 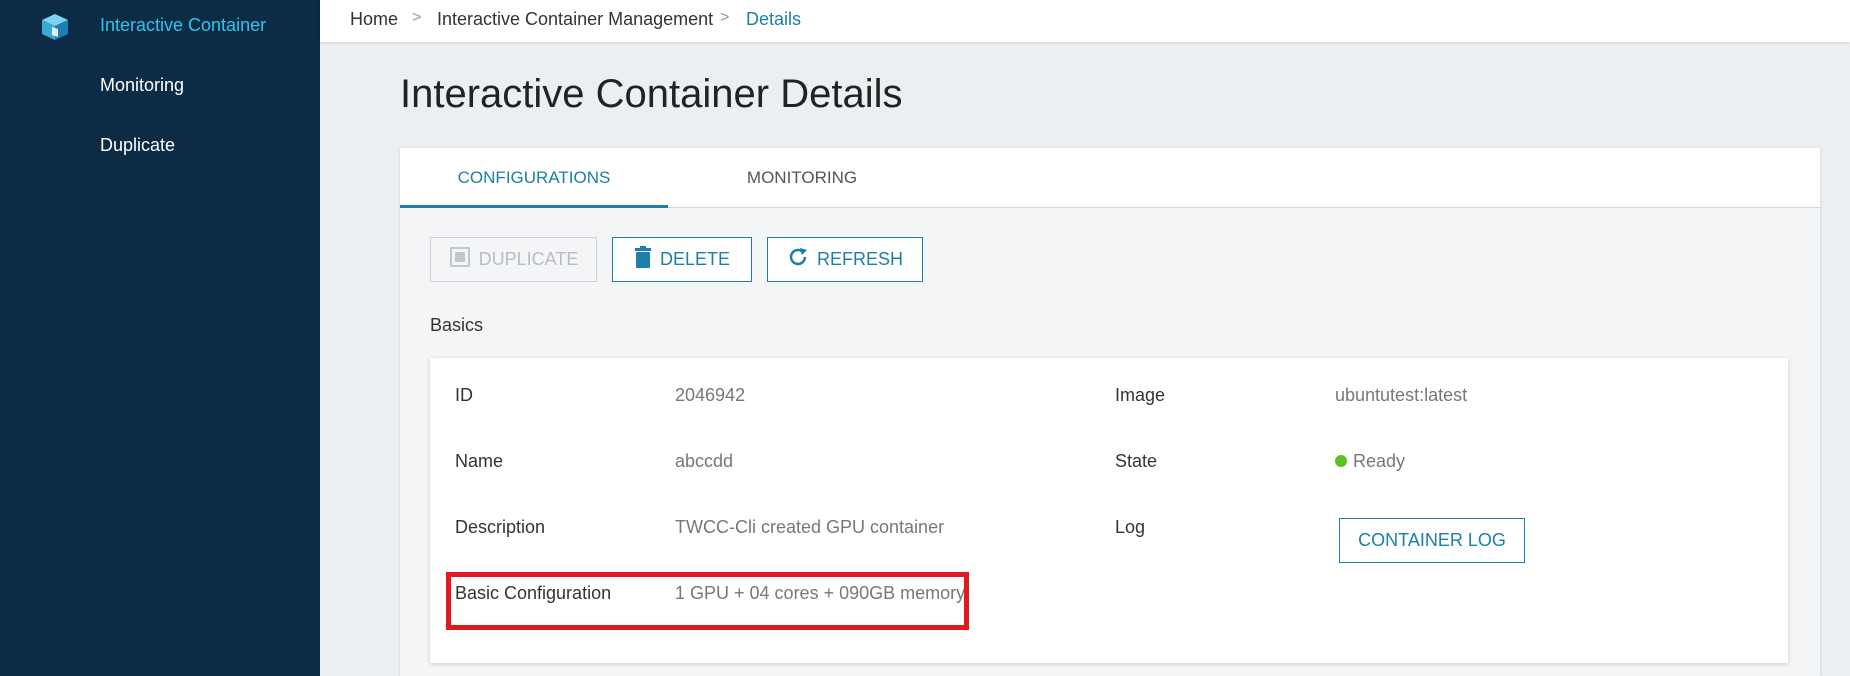 I want to click on status-ready-dot, so click(x=1341, y=461).